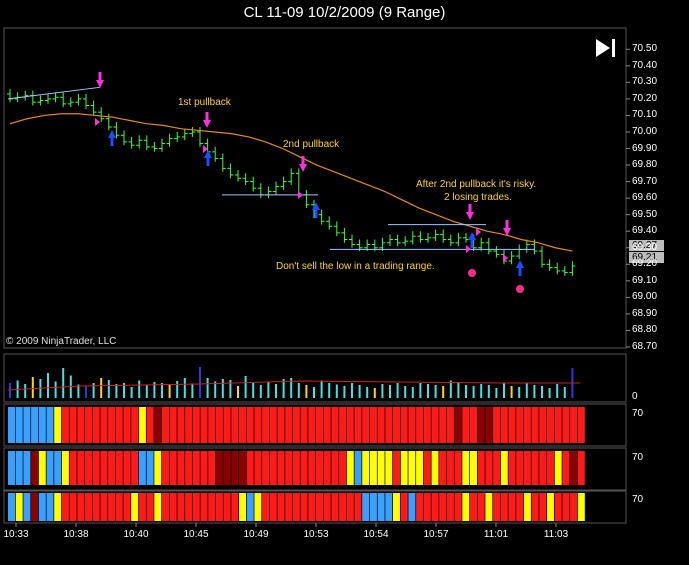 The image size is (689, 565). Describe the element at coordinates (645, 198) in the screenshot. I see `price-tick-label: 69.60` at that location.